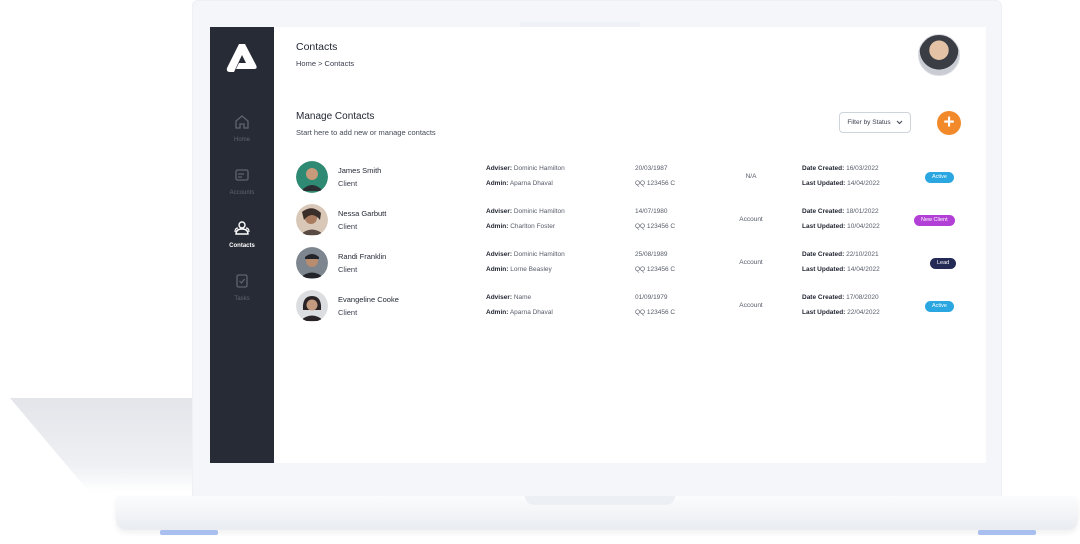  Describe the element at coordinates (751, 176) in the screenshot. I see `contact-type: N/A` at that location.